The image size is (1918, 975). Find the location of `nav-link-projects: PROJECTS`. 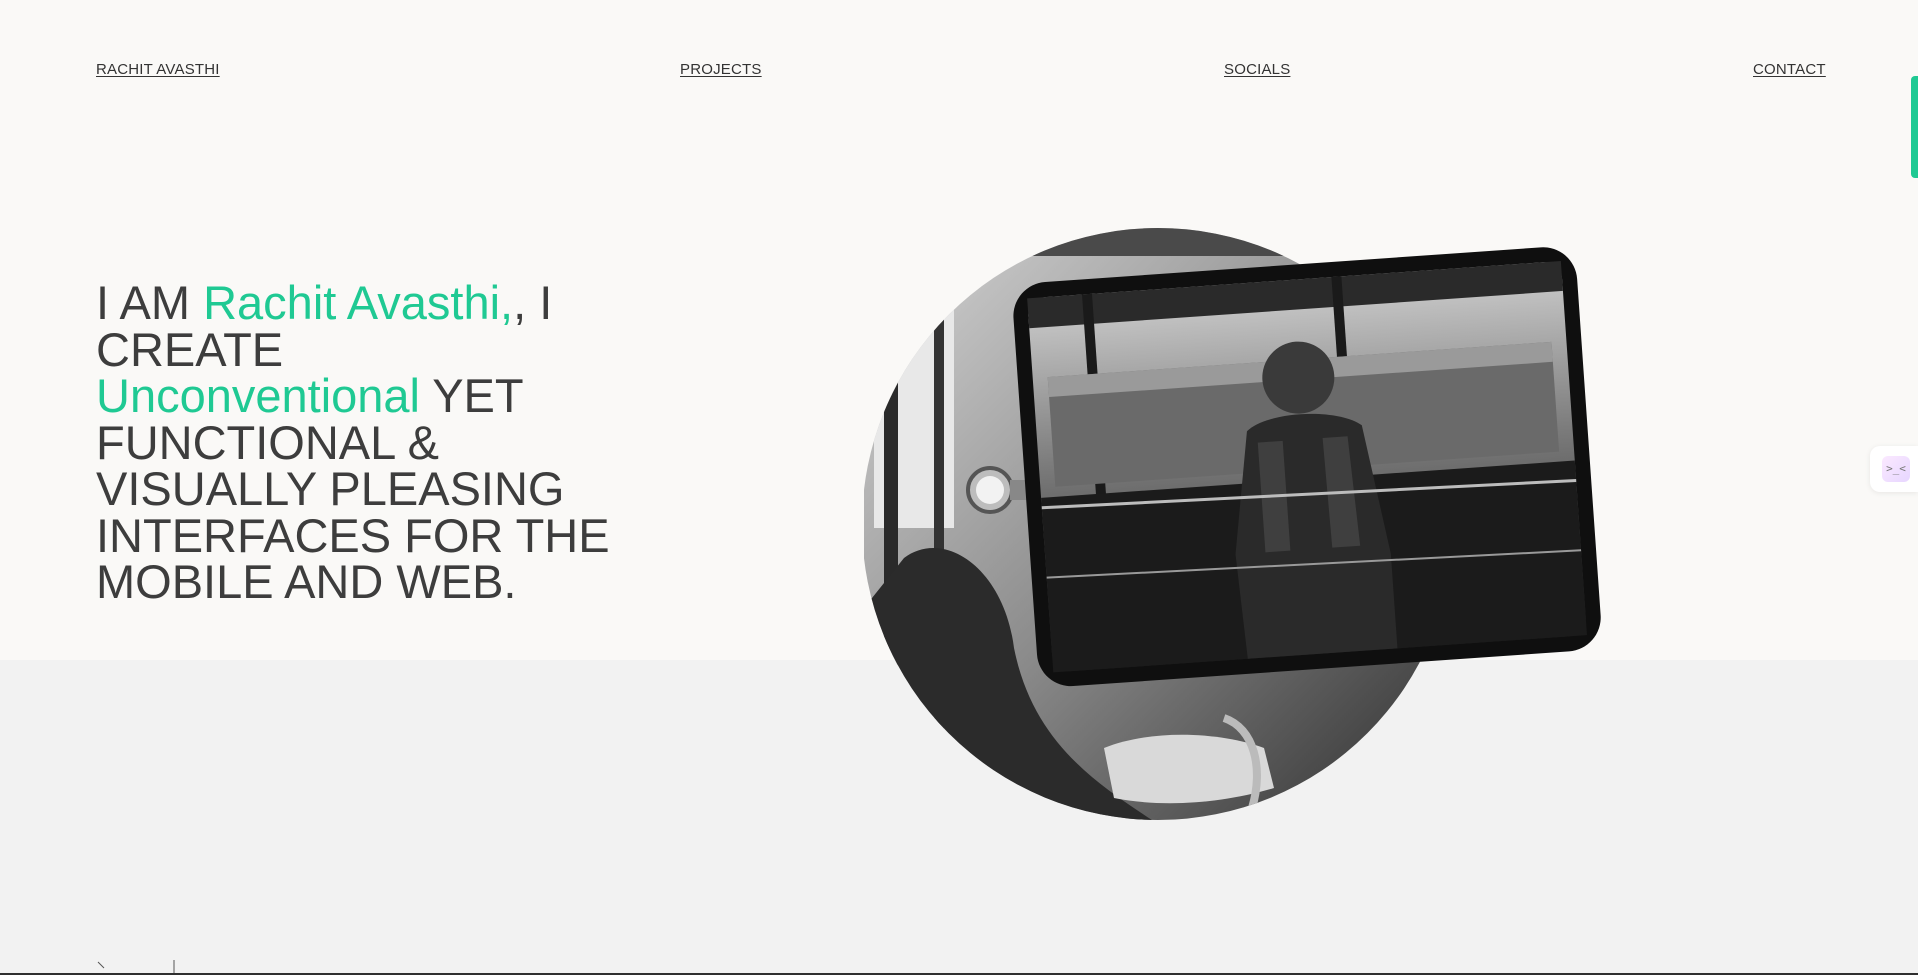

nav-link-projects: PROJECTS is located at coordinates (721, 69).